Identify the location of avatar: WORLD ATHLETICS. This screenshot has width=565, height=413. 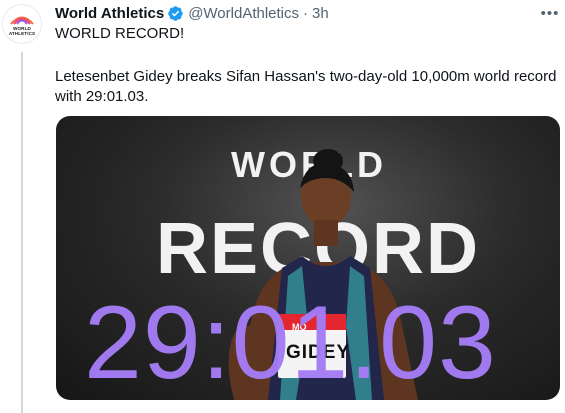
(22, 24).